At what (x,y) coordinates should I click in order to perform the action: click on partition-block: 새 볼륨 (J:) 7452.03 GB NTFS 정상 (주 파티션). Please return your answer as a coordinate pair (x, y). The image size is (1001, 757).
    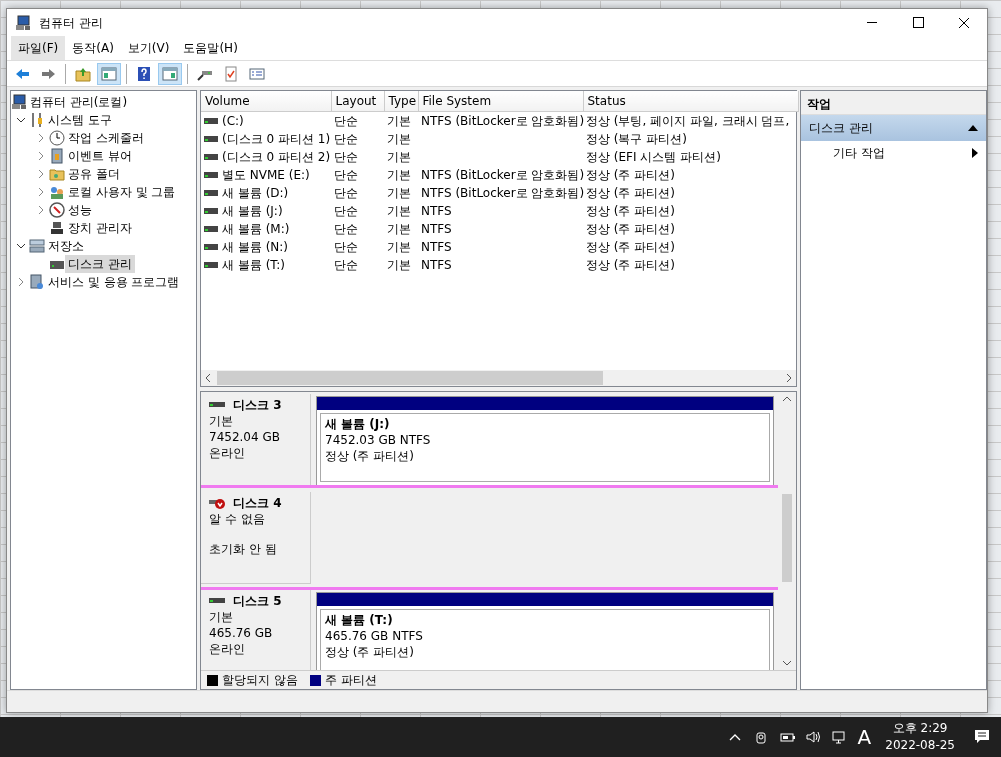
    Looking at the image, I should click on (545, 441).